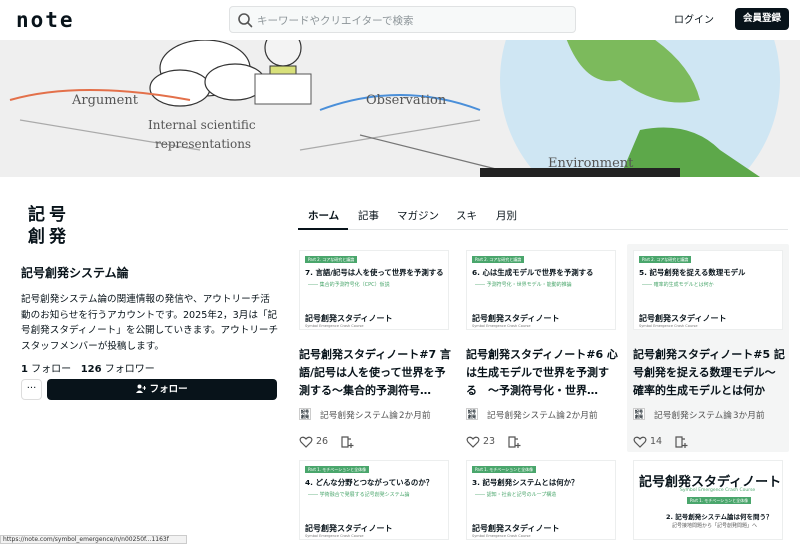 This screenshot has width=800, height=544. What do you see at coordinates (715, 526) in the screenshot?
I see `thumb-subtitle: 記号接地問題から「記号創発問題」へ` at bounding box center [715, 526].